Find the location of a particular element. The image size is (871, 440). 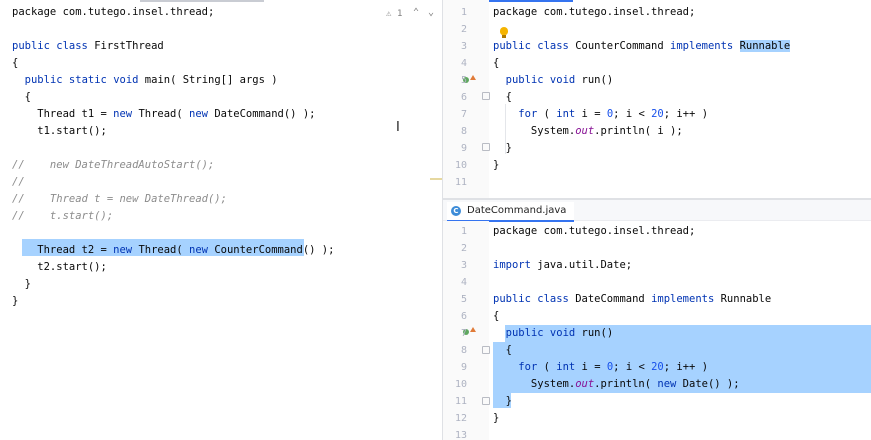

code-token: new is located at coordinates (202, 114).